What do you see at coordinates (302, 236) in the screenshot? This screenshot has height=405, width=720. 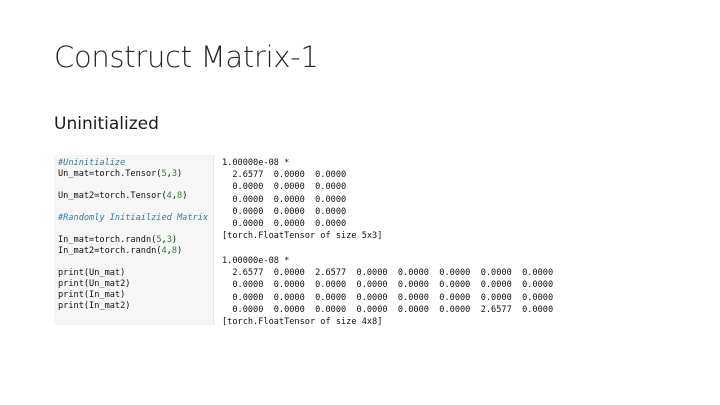 I see `output-line: [torch.FloatTensor of size 5x3]` at bounding box center [302, 236].